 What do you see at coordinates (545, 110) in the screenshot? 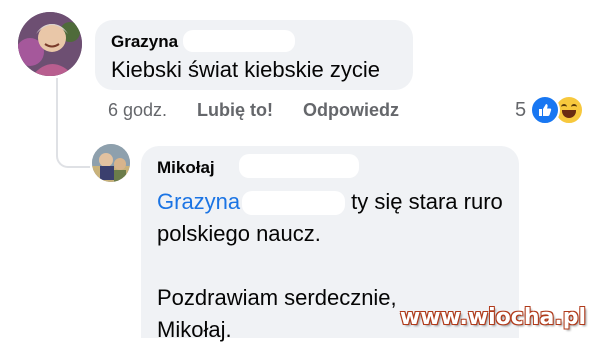
I see `like-icon` at bounding box center [545, 110].